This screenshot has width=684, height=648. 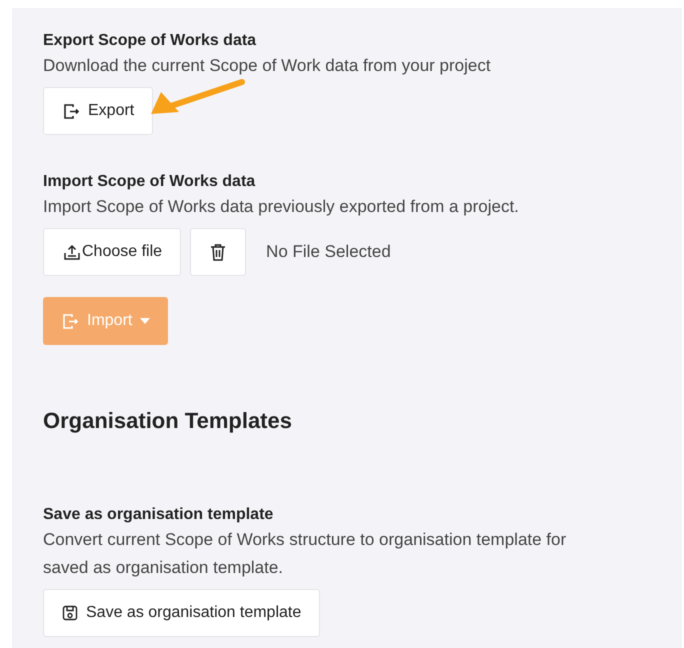 I want to click on upload-icon, so click(x=72, y=252).